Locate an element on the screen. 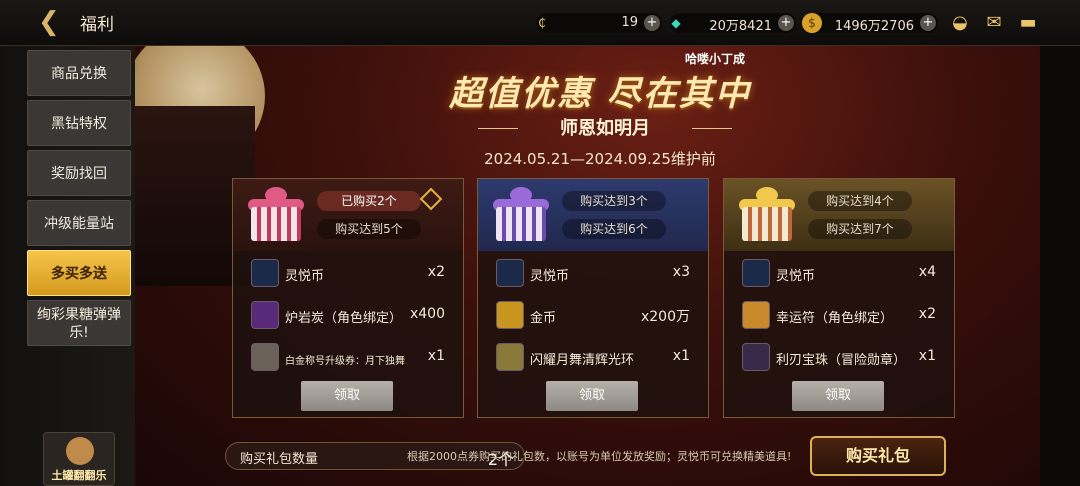 The image size is (1080, 486). green-crystal-icon: ◆ is located at coordinates (676, 23).